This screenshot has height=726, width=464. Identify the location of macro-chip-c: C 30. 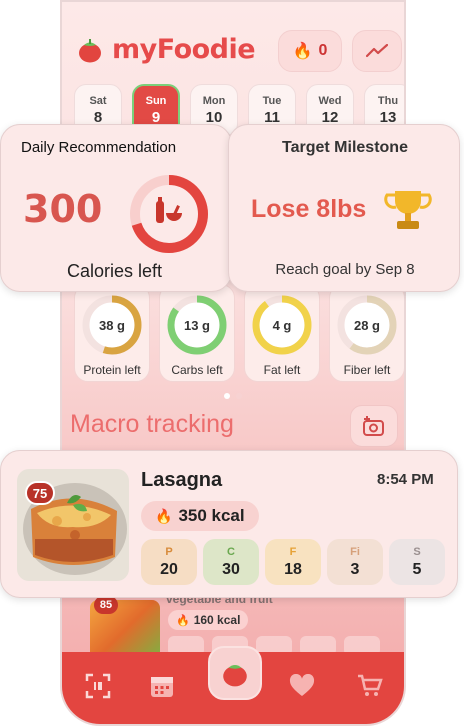
(231, 562).